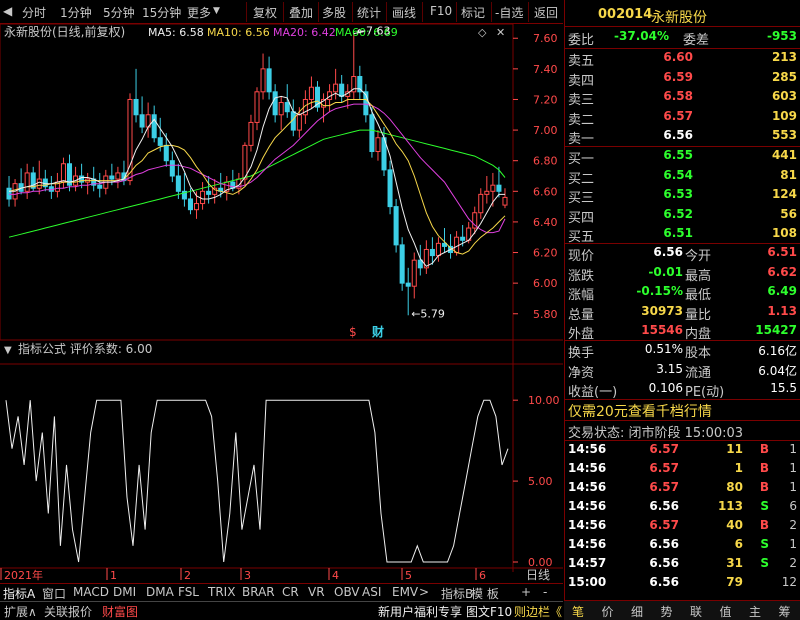  I want to click on indicator-tab: OBV, so click(347, 592).